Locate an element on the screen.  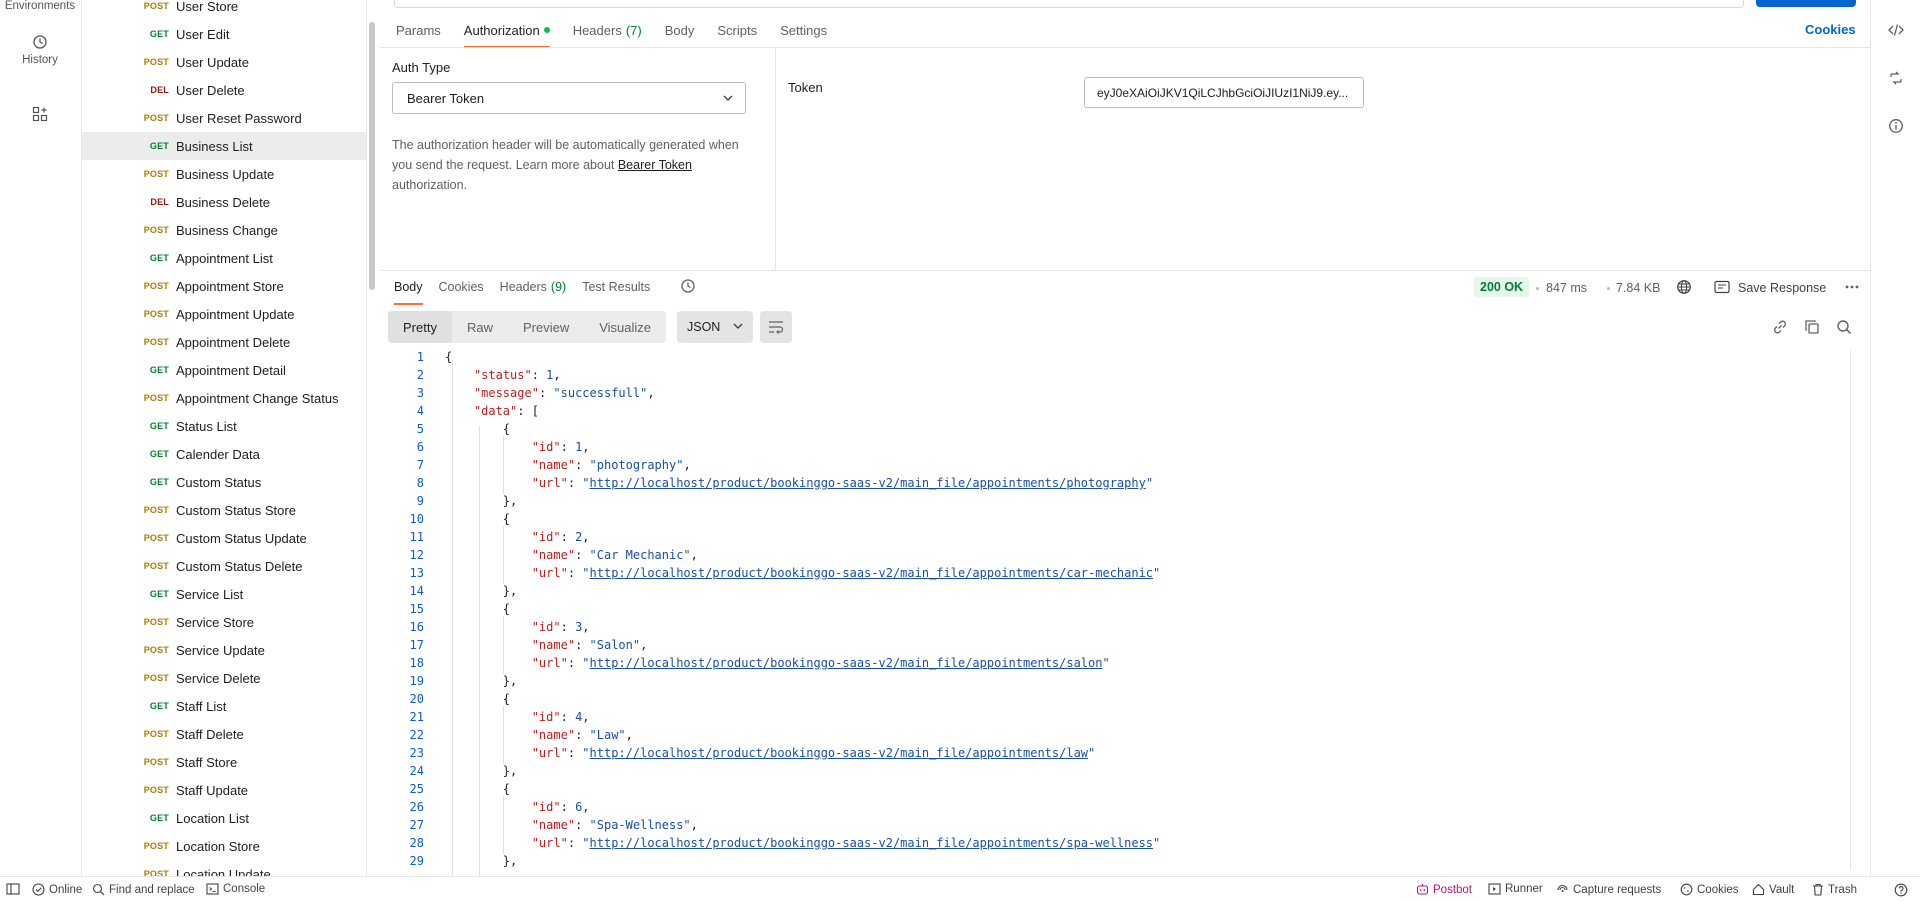
sidebar-request-item: GET Status List is located at coordinates (224, 426).